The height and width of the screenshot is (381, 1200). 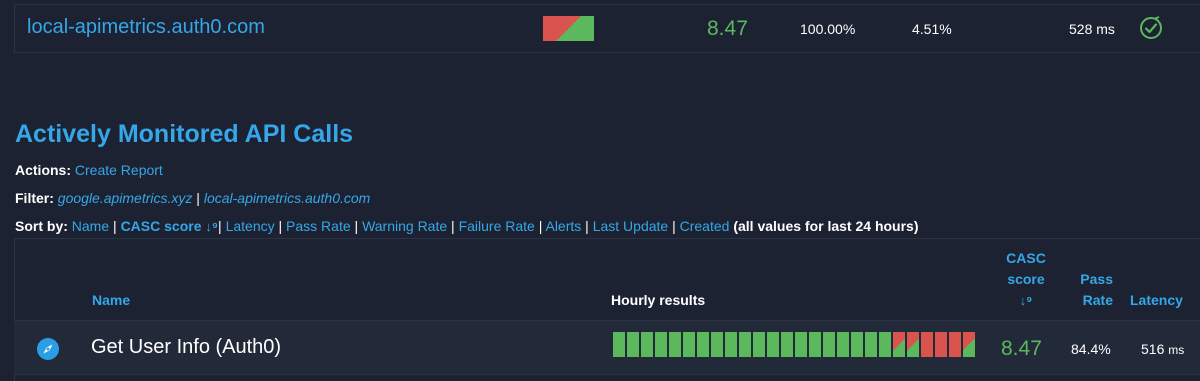 I want to click on column-header-casc-score: CASC score ↓⁹, so click(x=1026, y=279).